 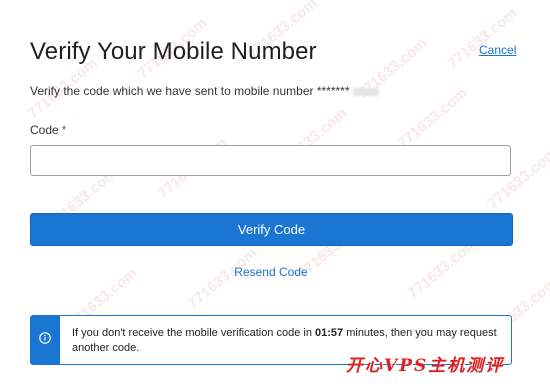 What do you see at coordinates (329, 333) in the screenshot?
I see `countdown-timer: 01:57` at bounding box center [329, 333].